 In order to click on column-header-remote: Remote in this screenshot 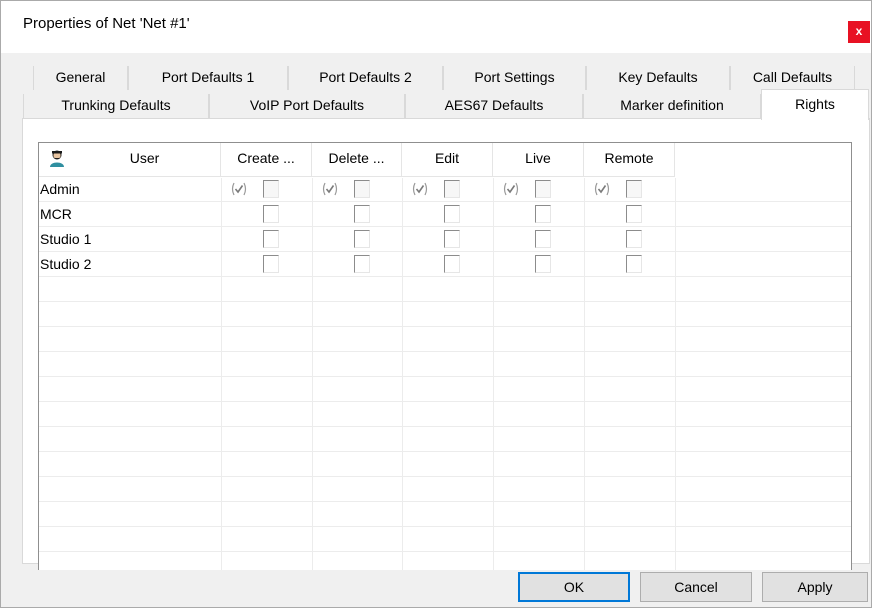, I will do `click(629, 159)`.